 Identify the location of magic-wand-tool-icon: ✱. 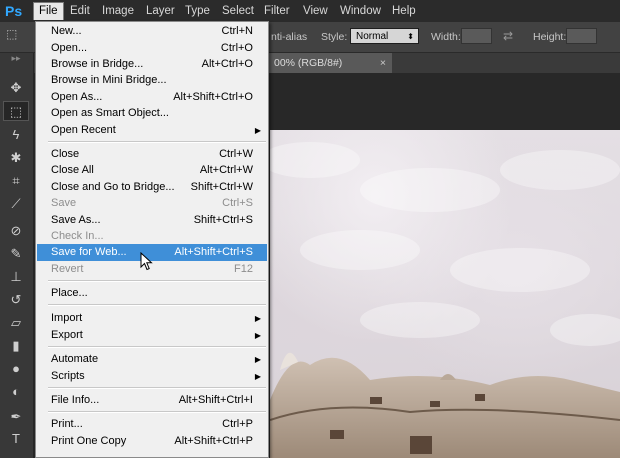
(16, 158).